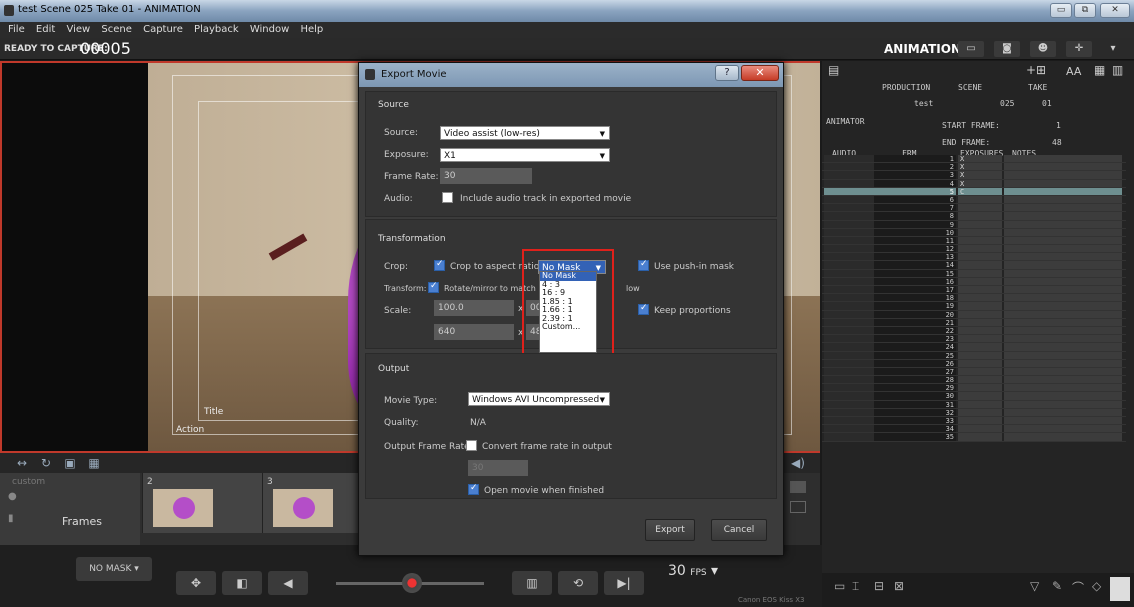  What do you see at coordinates (288, 583) in the screenshot?
I see `play-reverse-icon: ◀` at bounding box center [288, 583].